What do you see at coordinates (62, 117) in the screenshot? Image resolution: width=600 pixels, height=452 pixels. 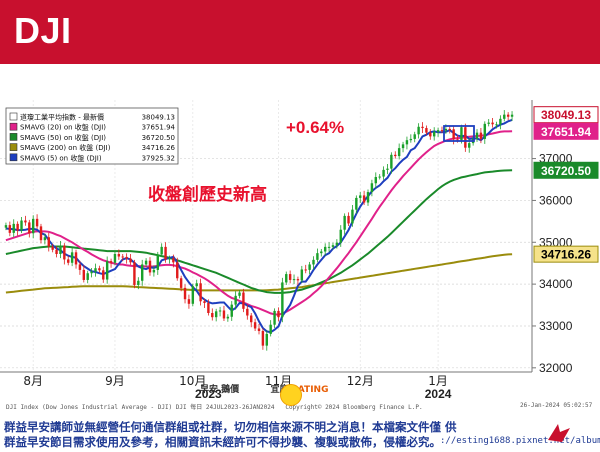 I see `legend-label: 道瓊工業平均指數 - 最新價` at bounding box center [62, 117].